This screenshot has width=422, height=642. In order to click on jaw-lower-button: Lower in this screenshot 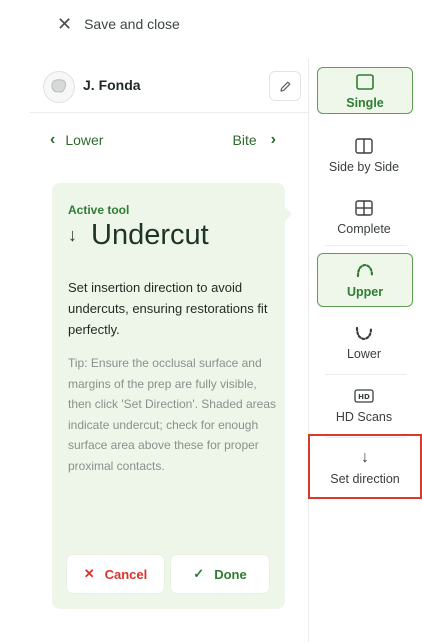, I will do `click(364, 342)`.